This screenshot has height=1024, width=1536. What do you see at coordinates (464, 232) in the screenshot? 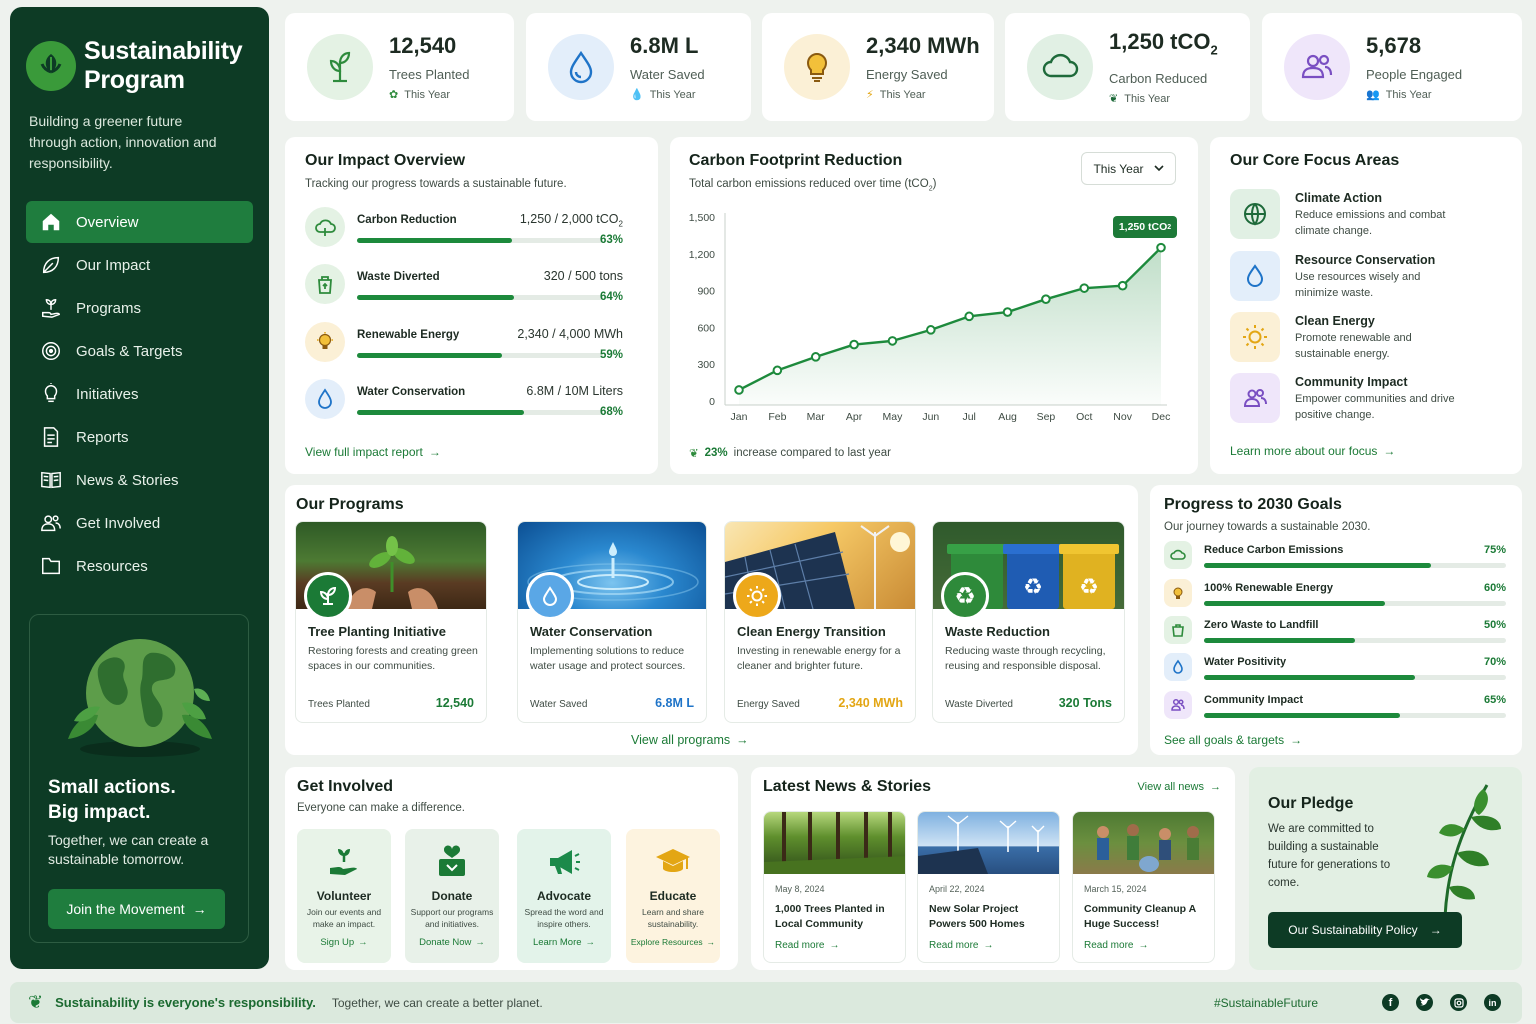
I see `impact-row-carbon: Carbon Reduction 1,250 / 2,000 tCO2 63%` at bounding box center [464, 232].